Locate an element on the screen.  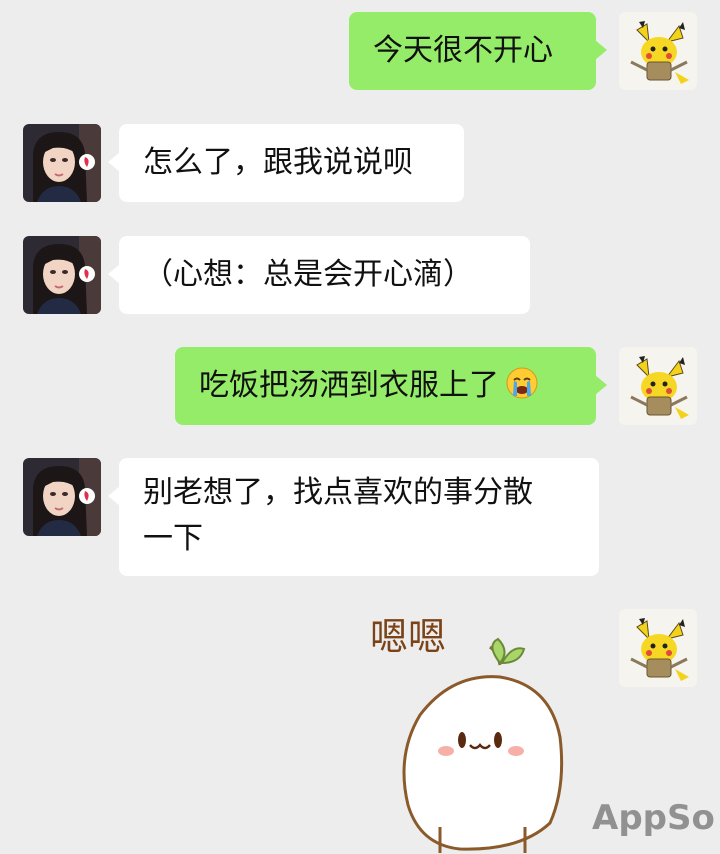
message-text: 今天很不开心 is located at coordinates (463, 50).